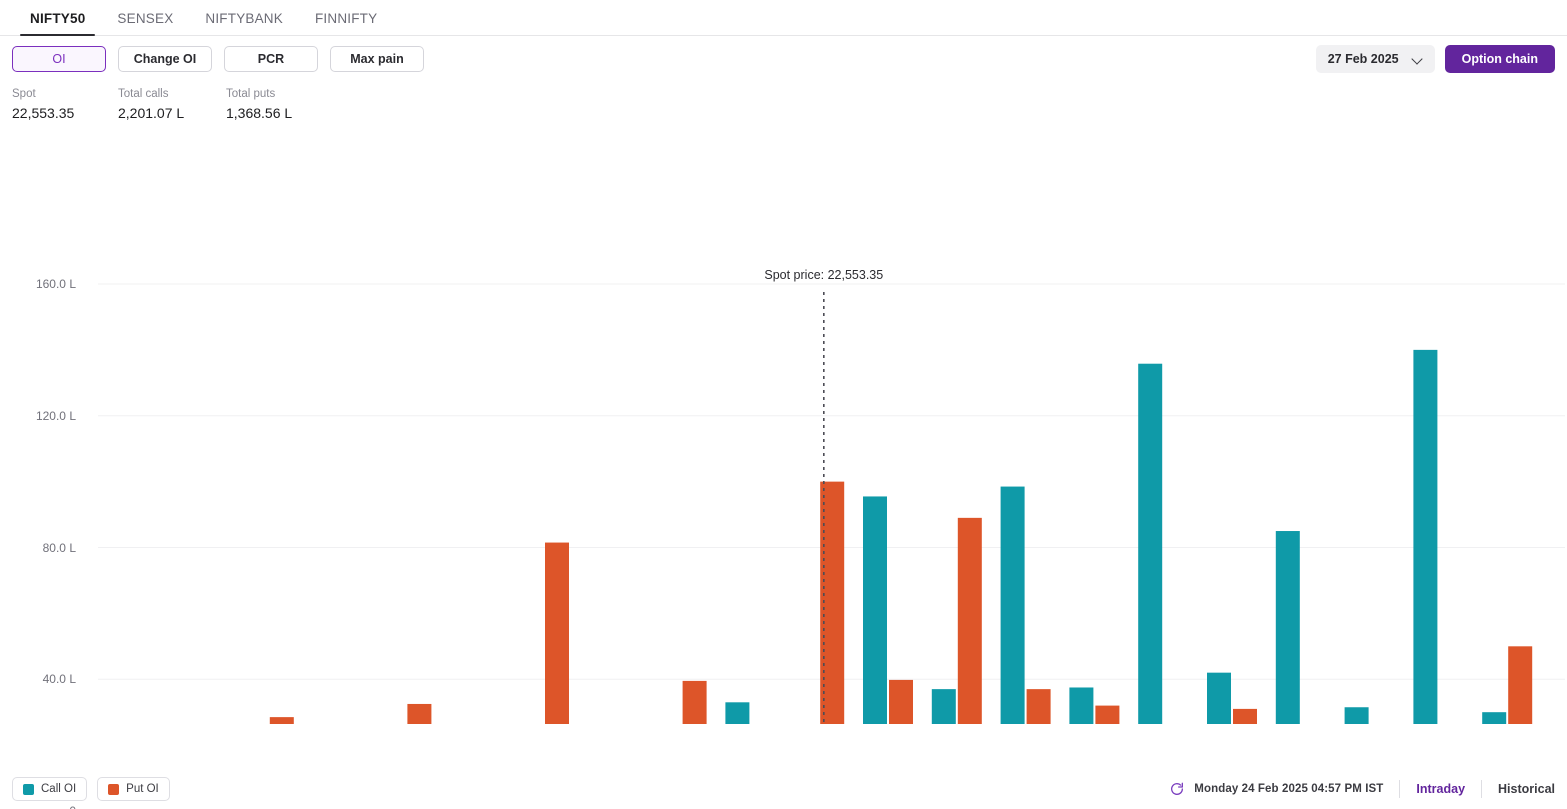 The image size is (1567, 809). Describe the element at coordinates (1440, 789) in the screenshot. I see `intraday-tab: Intraday` at that location.